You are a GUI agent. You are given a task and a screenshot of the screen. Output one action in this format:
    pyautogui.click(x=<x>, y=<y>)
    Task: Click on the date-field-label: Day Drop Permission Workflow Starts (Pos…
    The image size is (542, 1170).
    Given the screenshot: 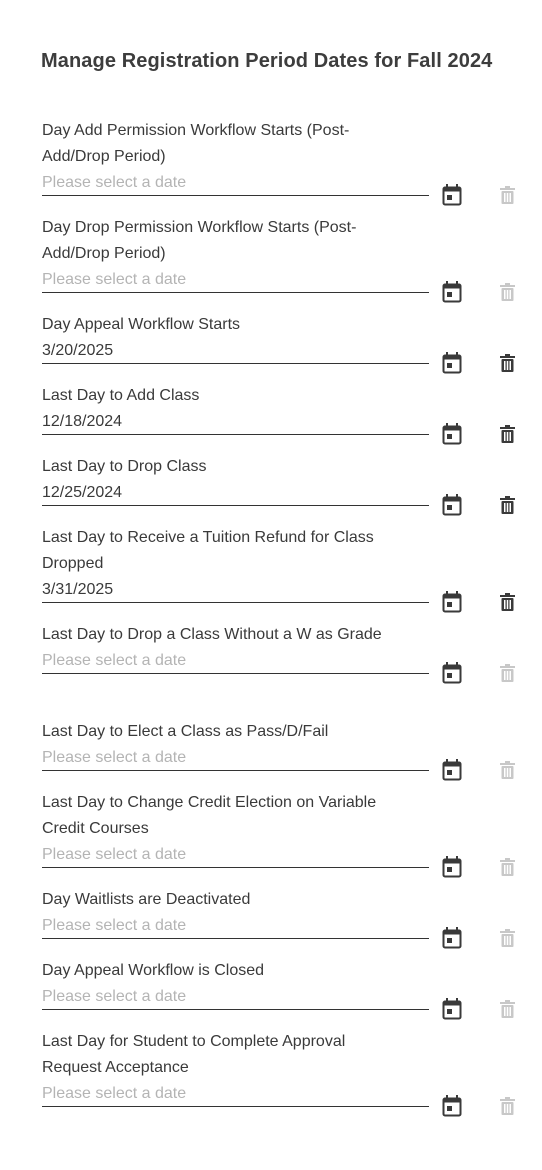 What is the action you would take?
    pyautogui.click(x=199, y=240)
    